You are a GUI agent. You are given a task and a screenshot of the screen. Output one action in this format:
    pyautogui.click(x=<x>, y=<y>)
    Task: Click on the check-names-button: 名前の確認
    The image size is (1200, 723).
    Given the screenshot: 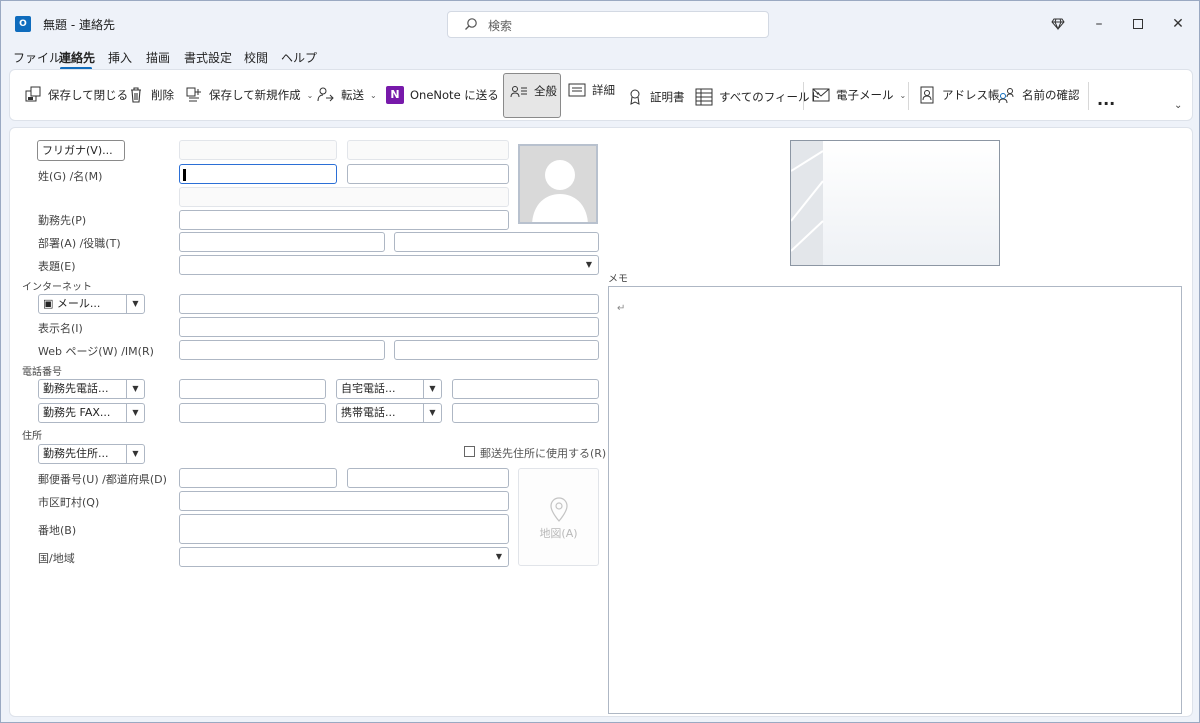 What is the action you would take?
    pyautogui.click(x=1039, y=95)
    